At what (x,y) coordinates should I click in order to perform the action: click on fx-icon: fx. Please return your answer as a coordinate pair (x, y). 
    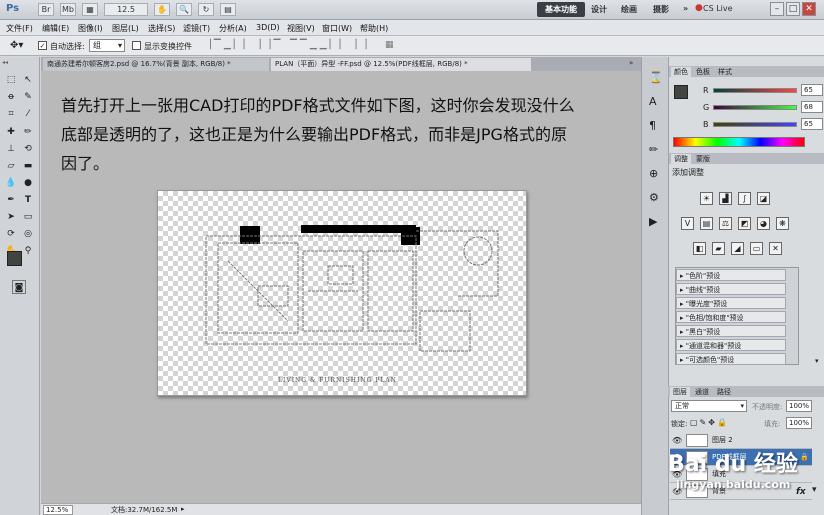
    Looking at the image, I should click on (801, 492).